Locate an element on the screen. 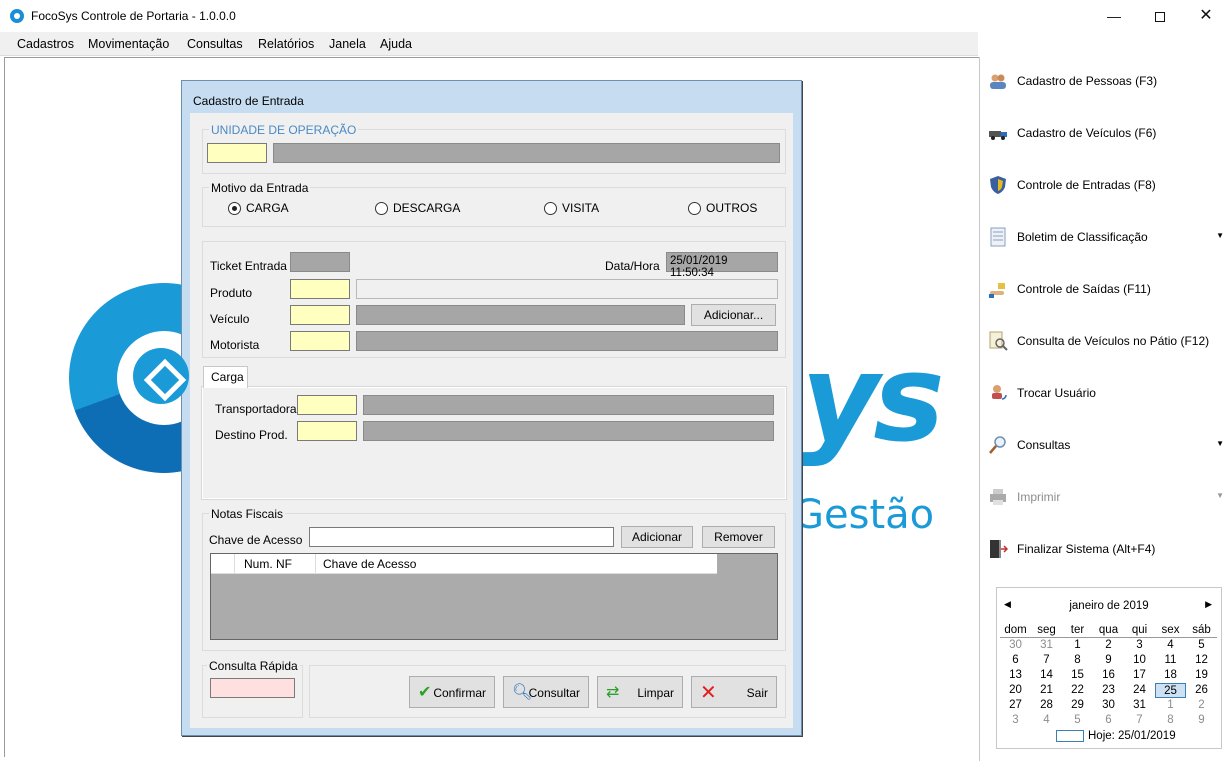  unidade-code-input is located at coordinates (237, 153).